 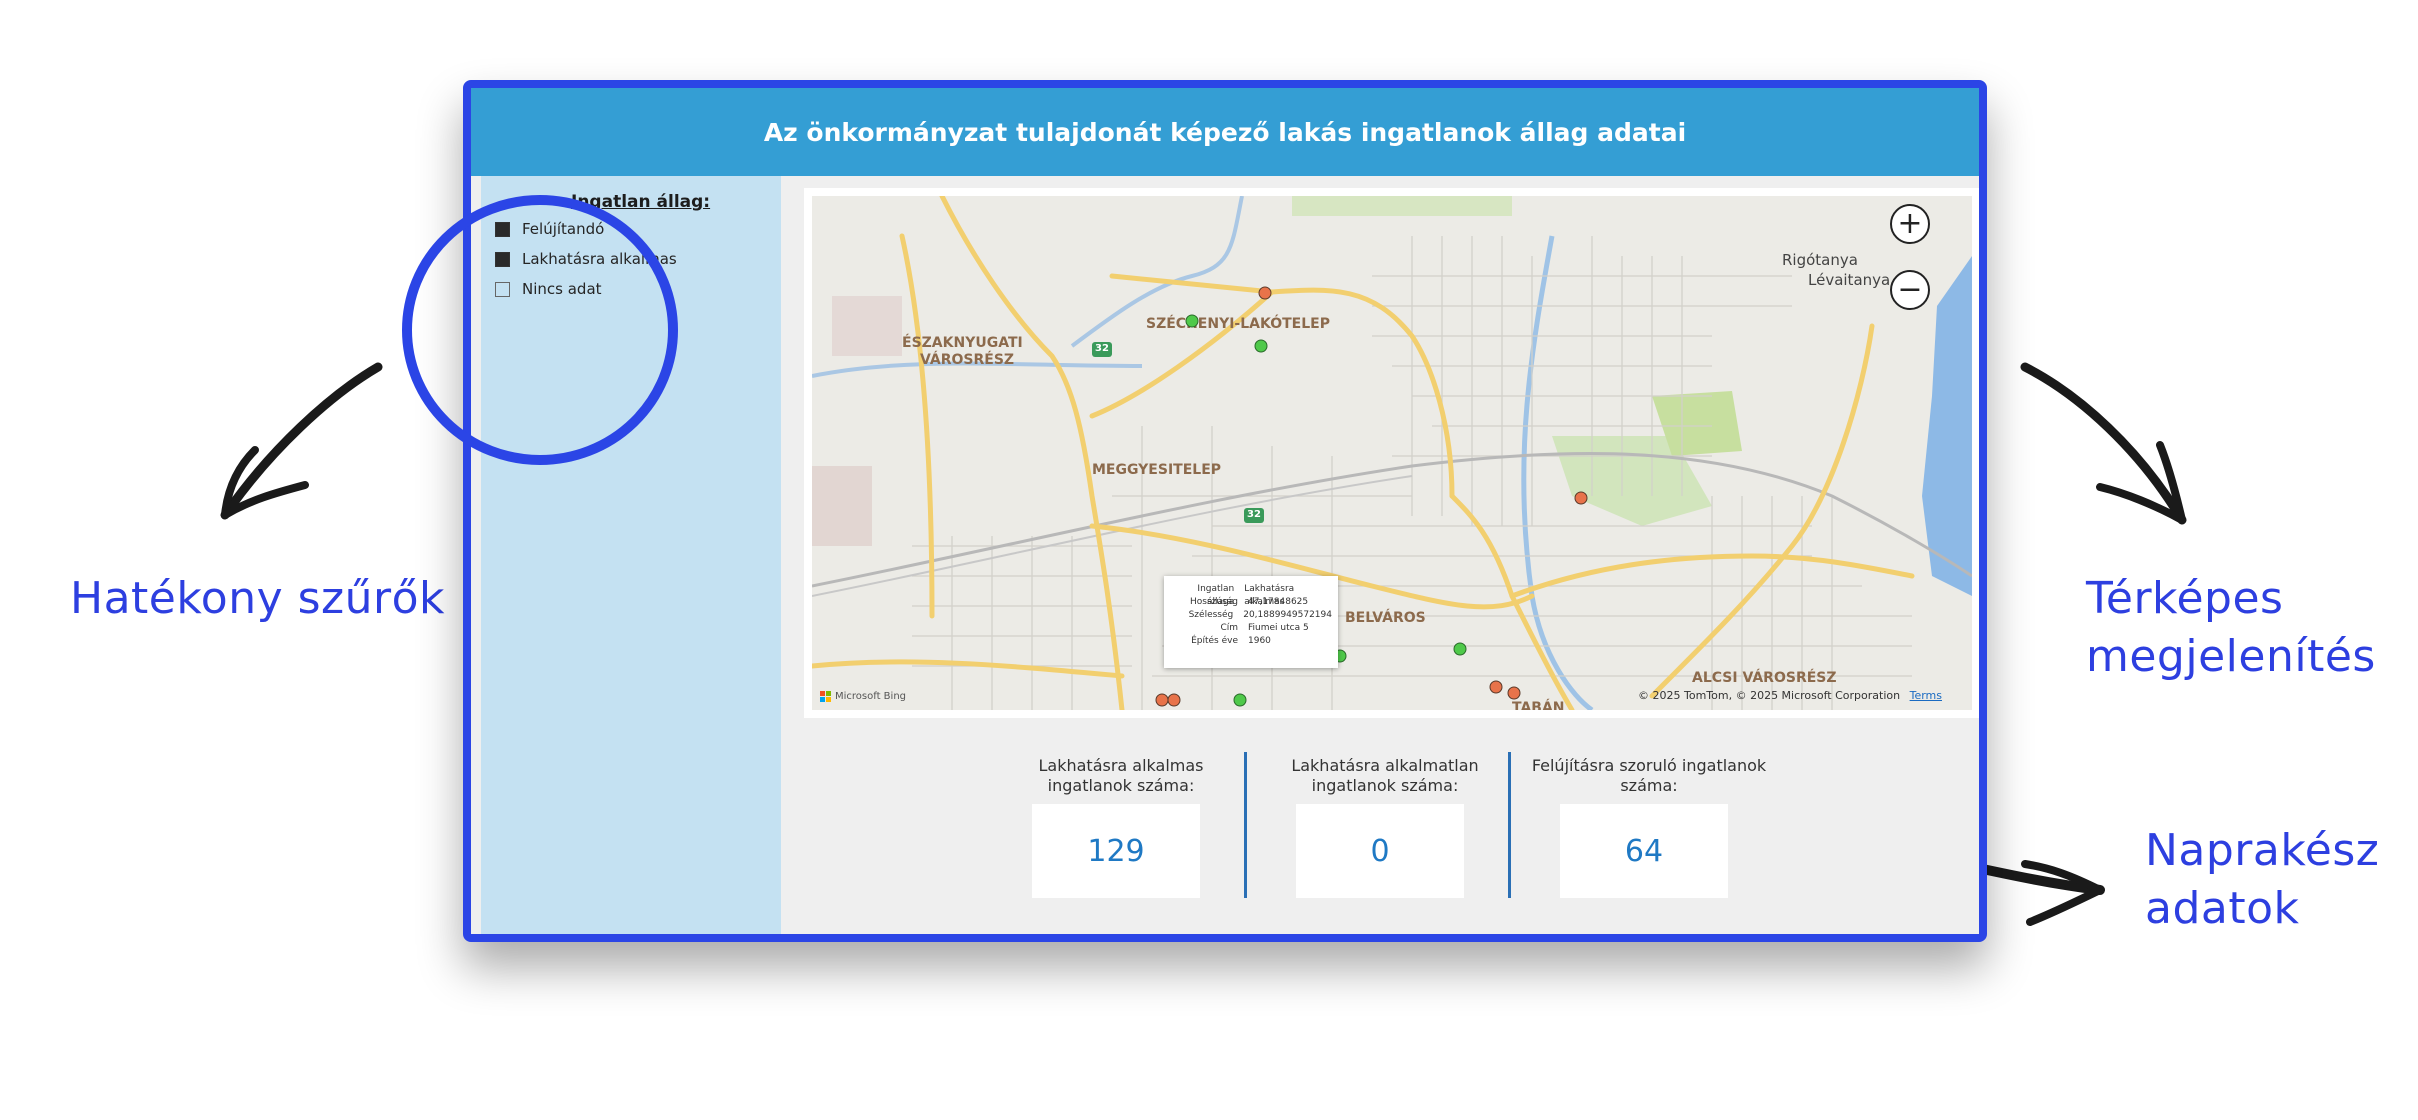 I want to click on arrow-right-icon, so click(x=2103, y=443).